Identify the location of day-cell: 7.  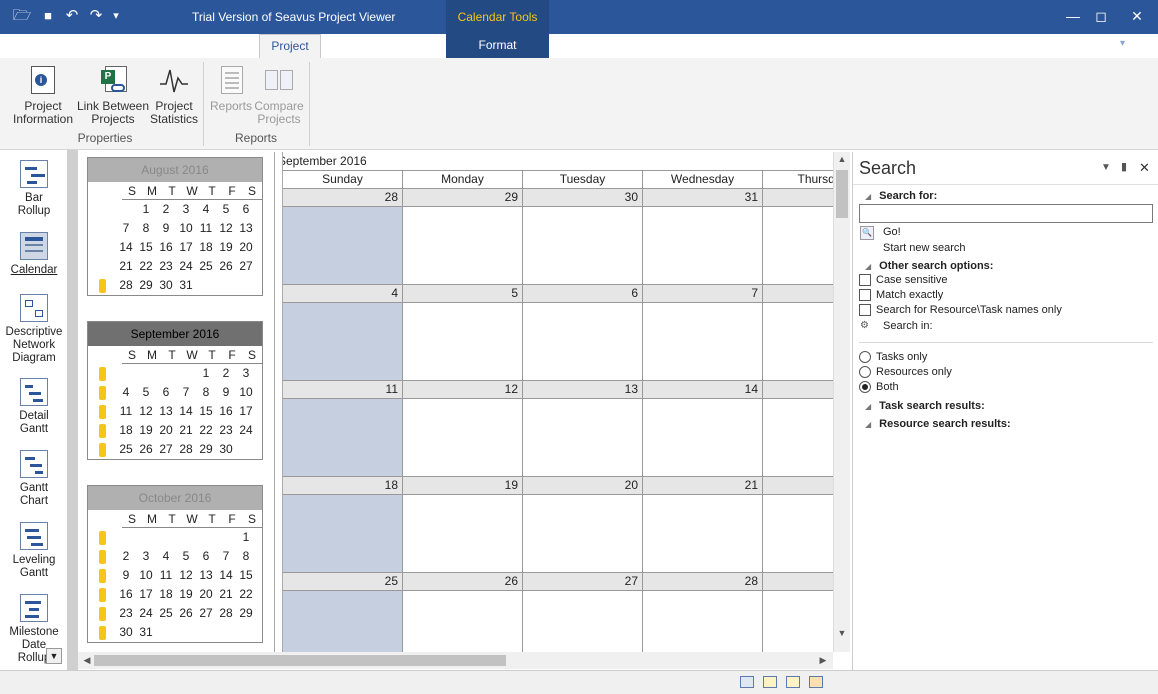
(226, 556).